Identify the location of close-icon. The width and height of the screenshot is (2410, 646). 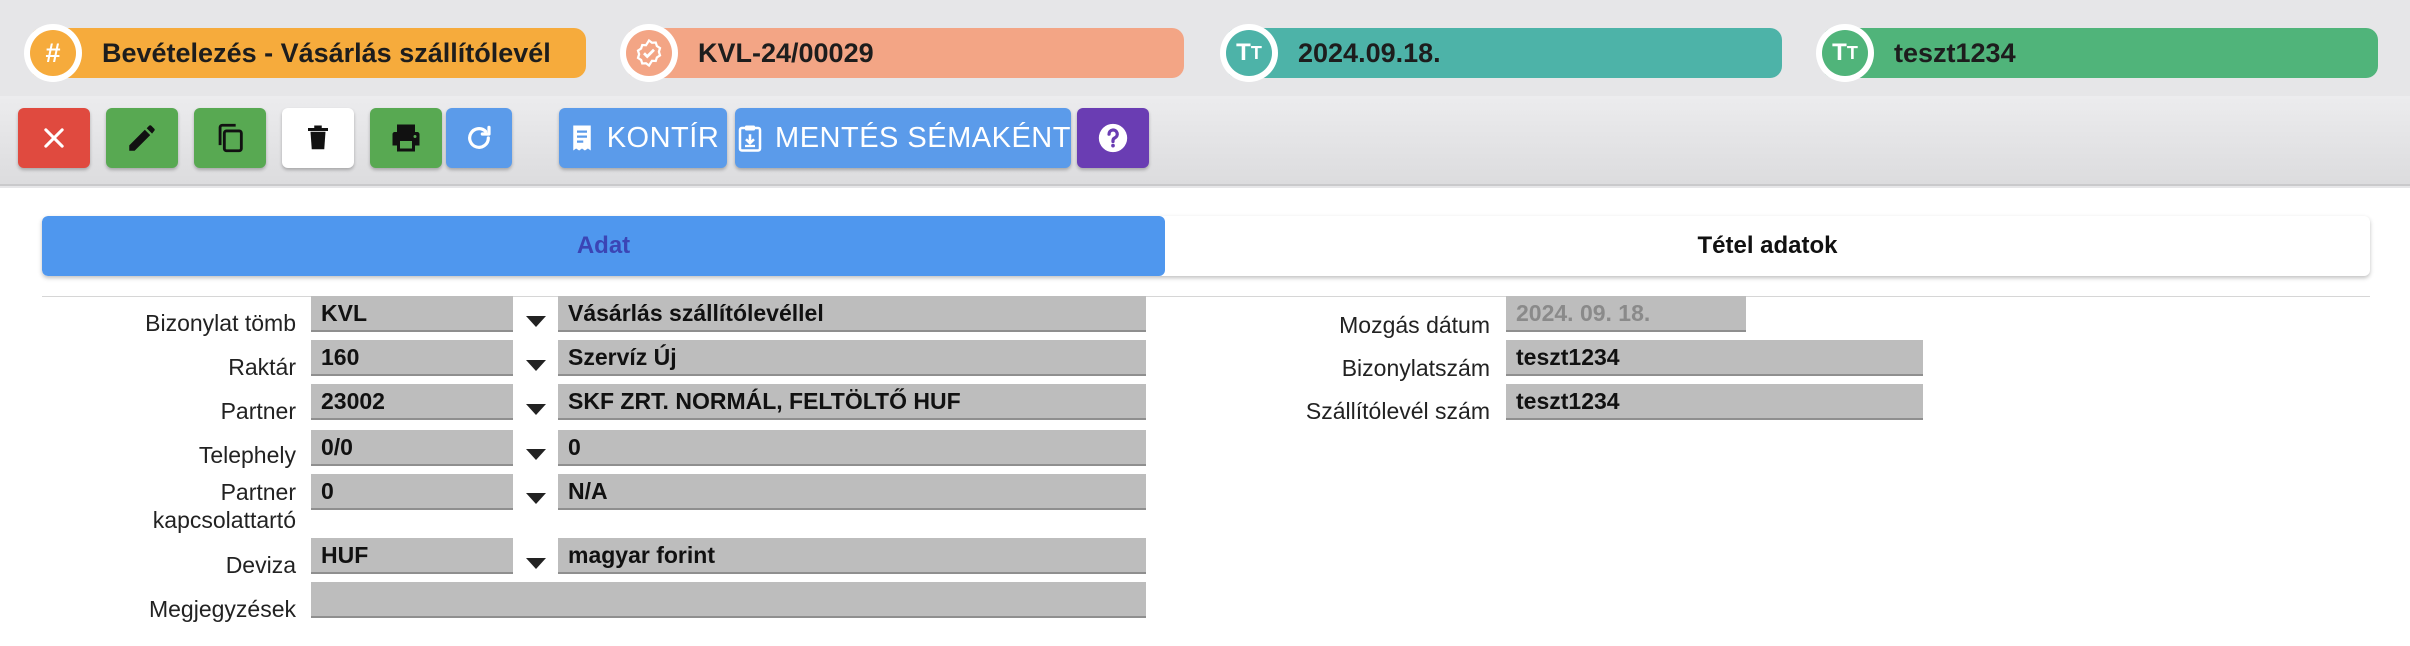
(54, 138).